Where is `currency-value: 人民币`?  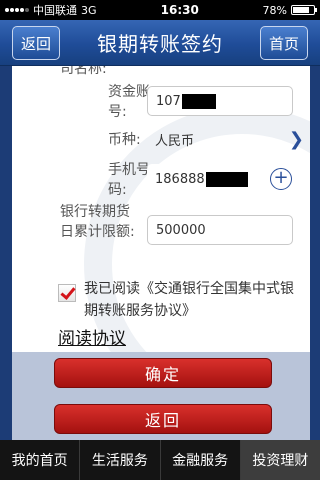
currency-value: 人民币 is located at coordinates (174, 139).